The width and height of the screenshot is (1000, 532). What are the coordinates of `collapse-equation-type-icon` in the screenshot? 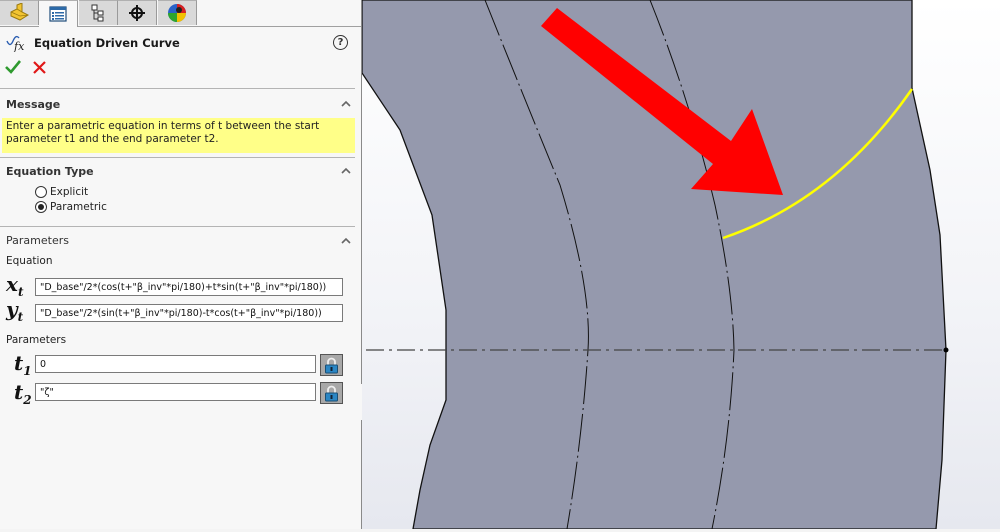 It's located at (346, 170).